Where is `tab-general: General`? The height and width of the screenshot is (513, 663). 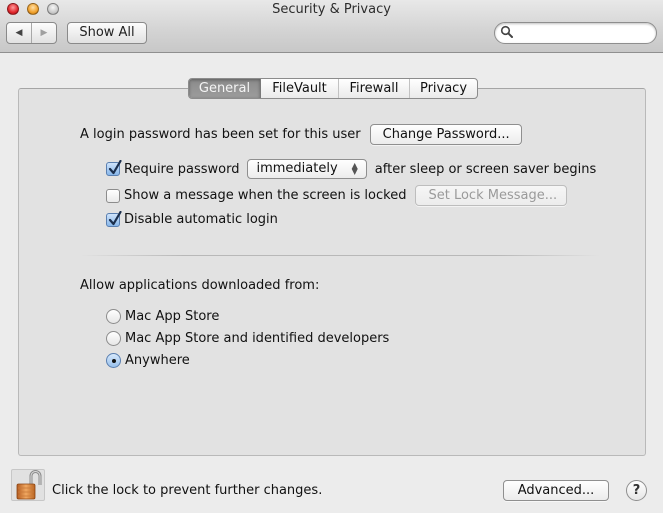
tab-general: General is located at coordinates (225, 88).